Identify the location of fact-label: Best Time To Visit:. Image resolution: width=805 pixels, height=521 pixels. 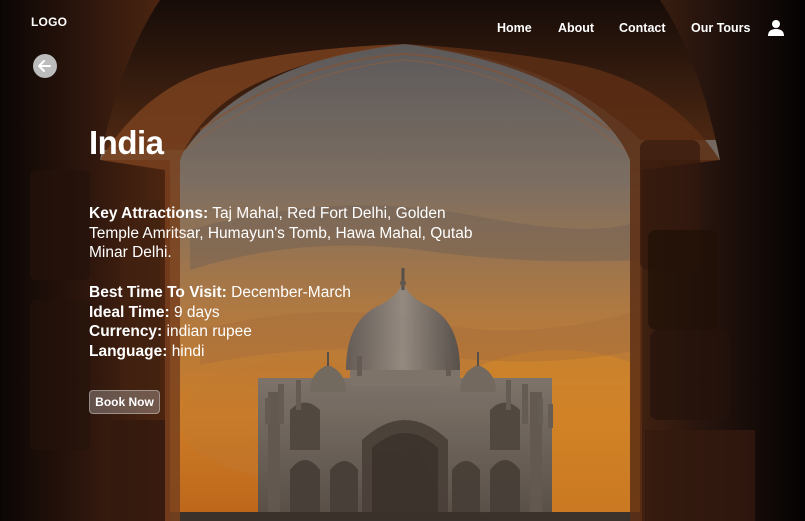
(158, 292).